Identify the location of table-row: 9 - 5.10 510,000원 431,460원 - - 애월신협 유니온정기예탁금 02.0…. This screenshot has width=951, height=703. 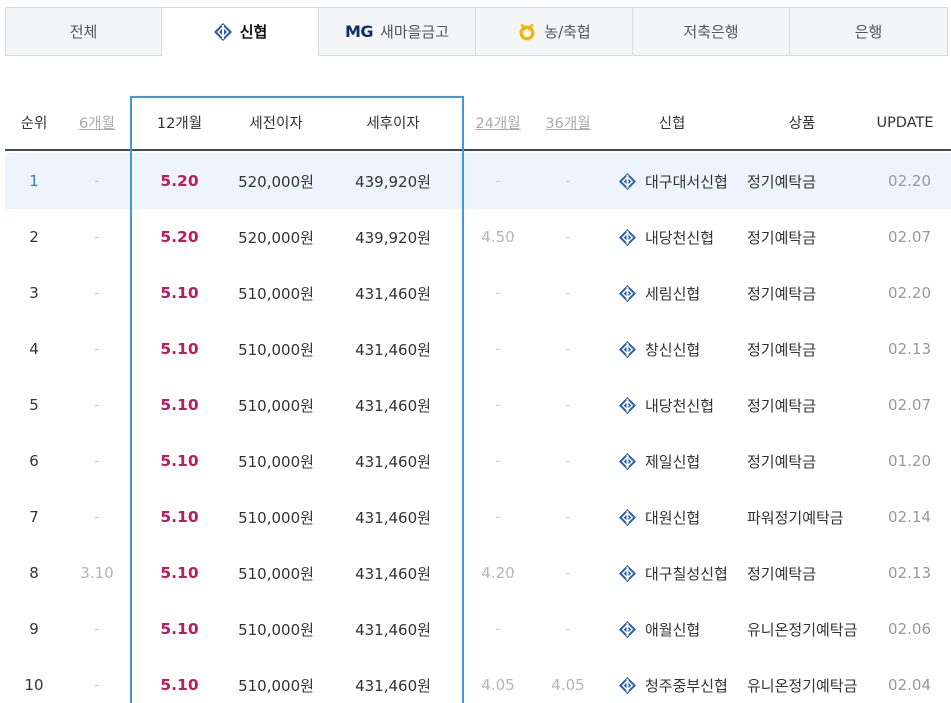
(478, 629).